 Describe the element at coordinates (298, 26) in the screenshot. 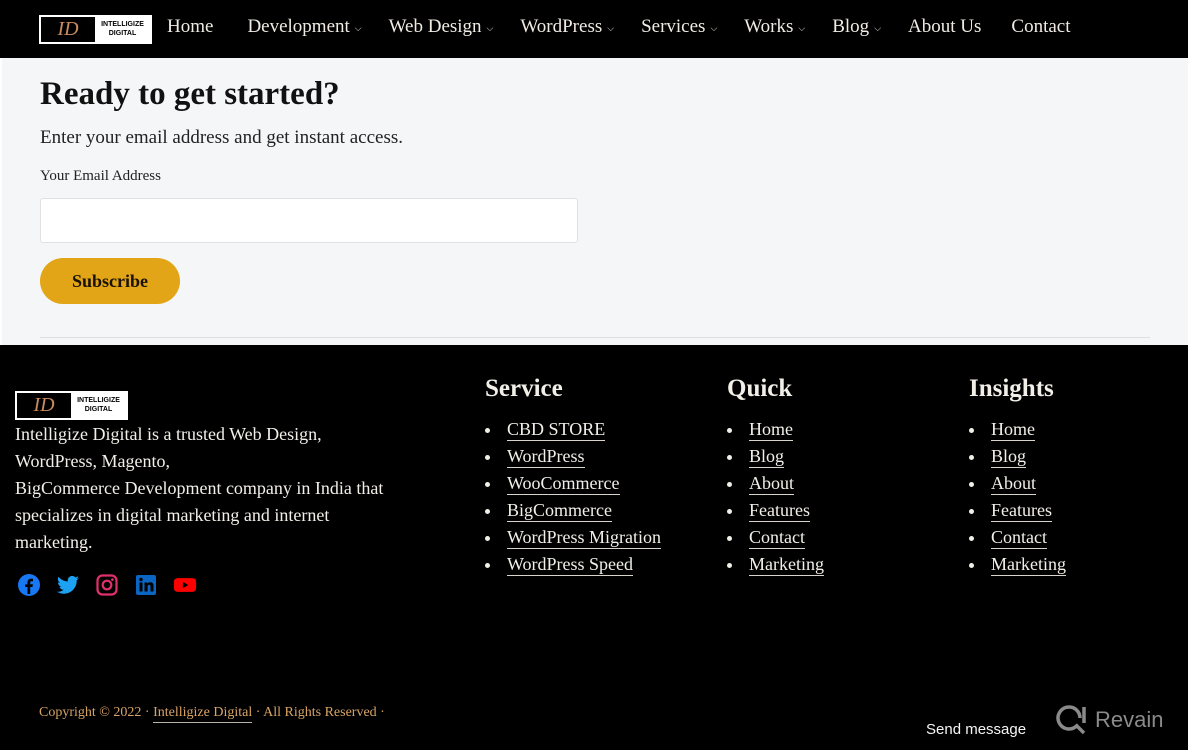

I see `nav-label: Development` at that location.